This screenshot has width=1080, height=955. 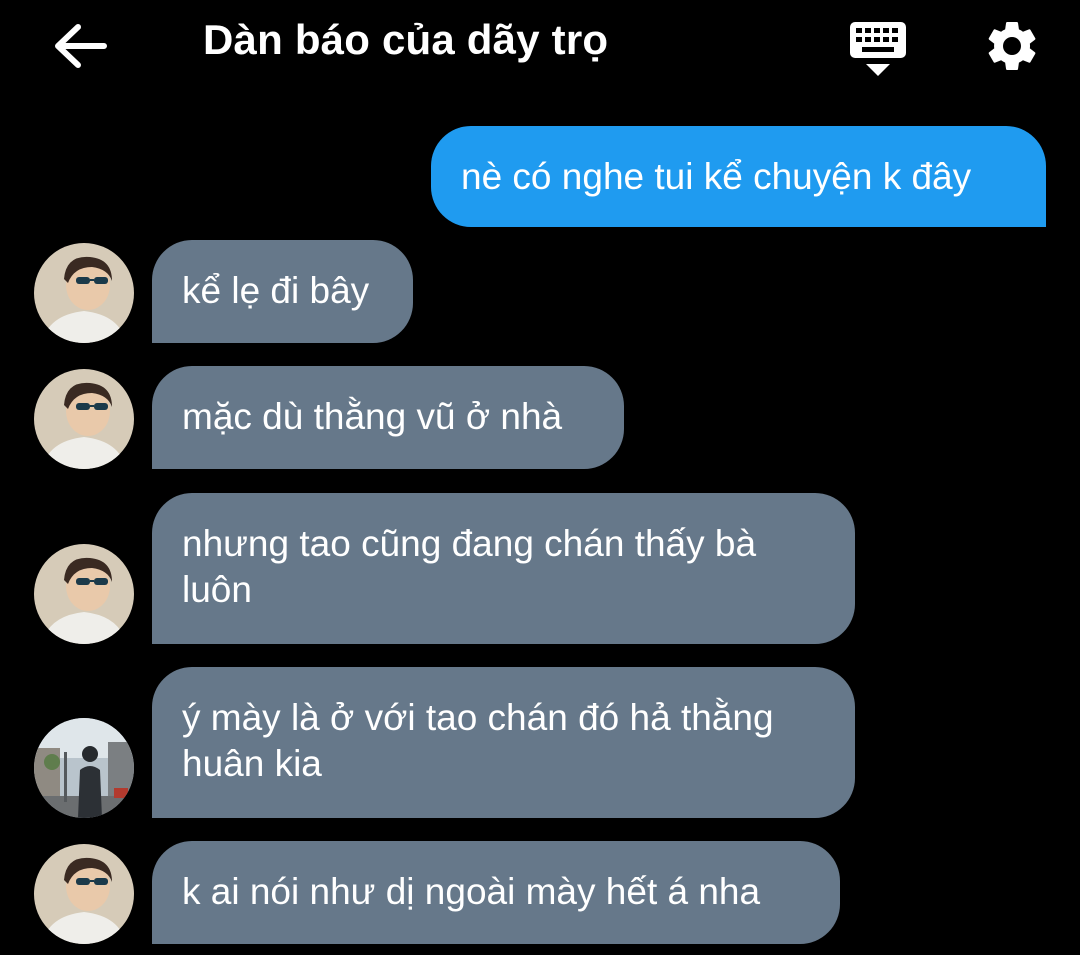 I want to click on keyboard-button, so click(x=878, y=50).